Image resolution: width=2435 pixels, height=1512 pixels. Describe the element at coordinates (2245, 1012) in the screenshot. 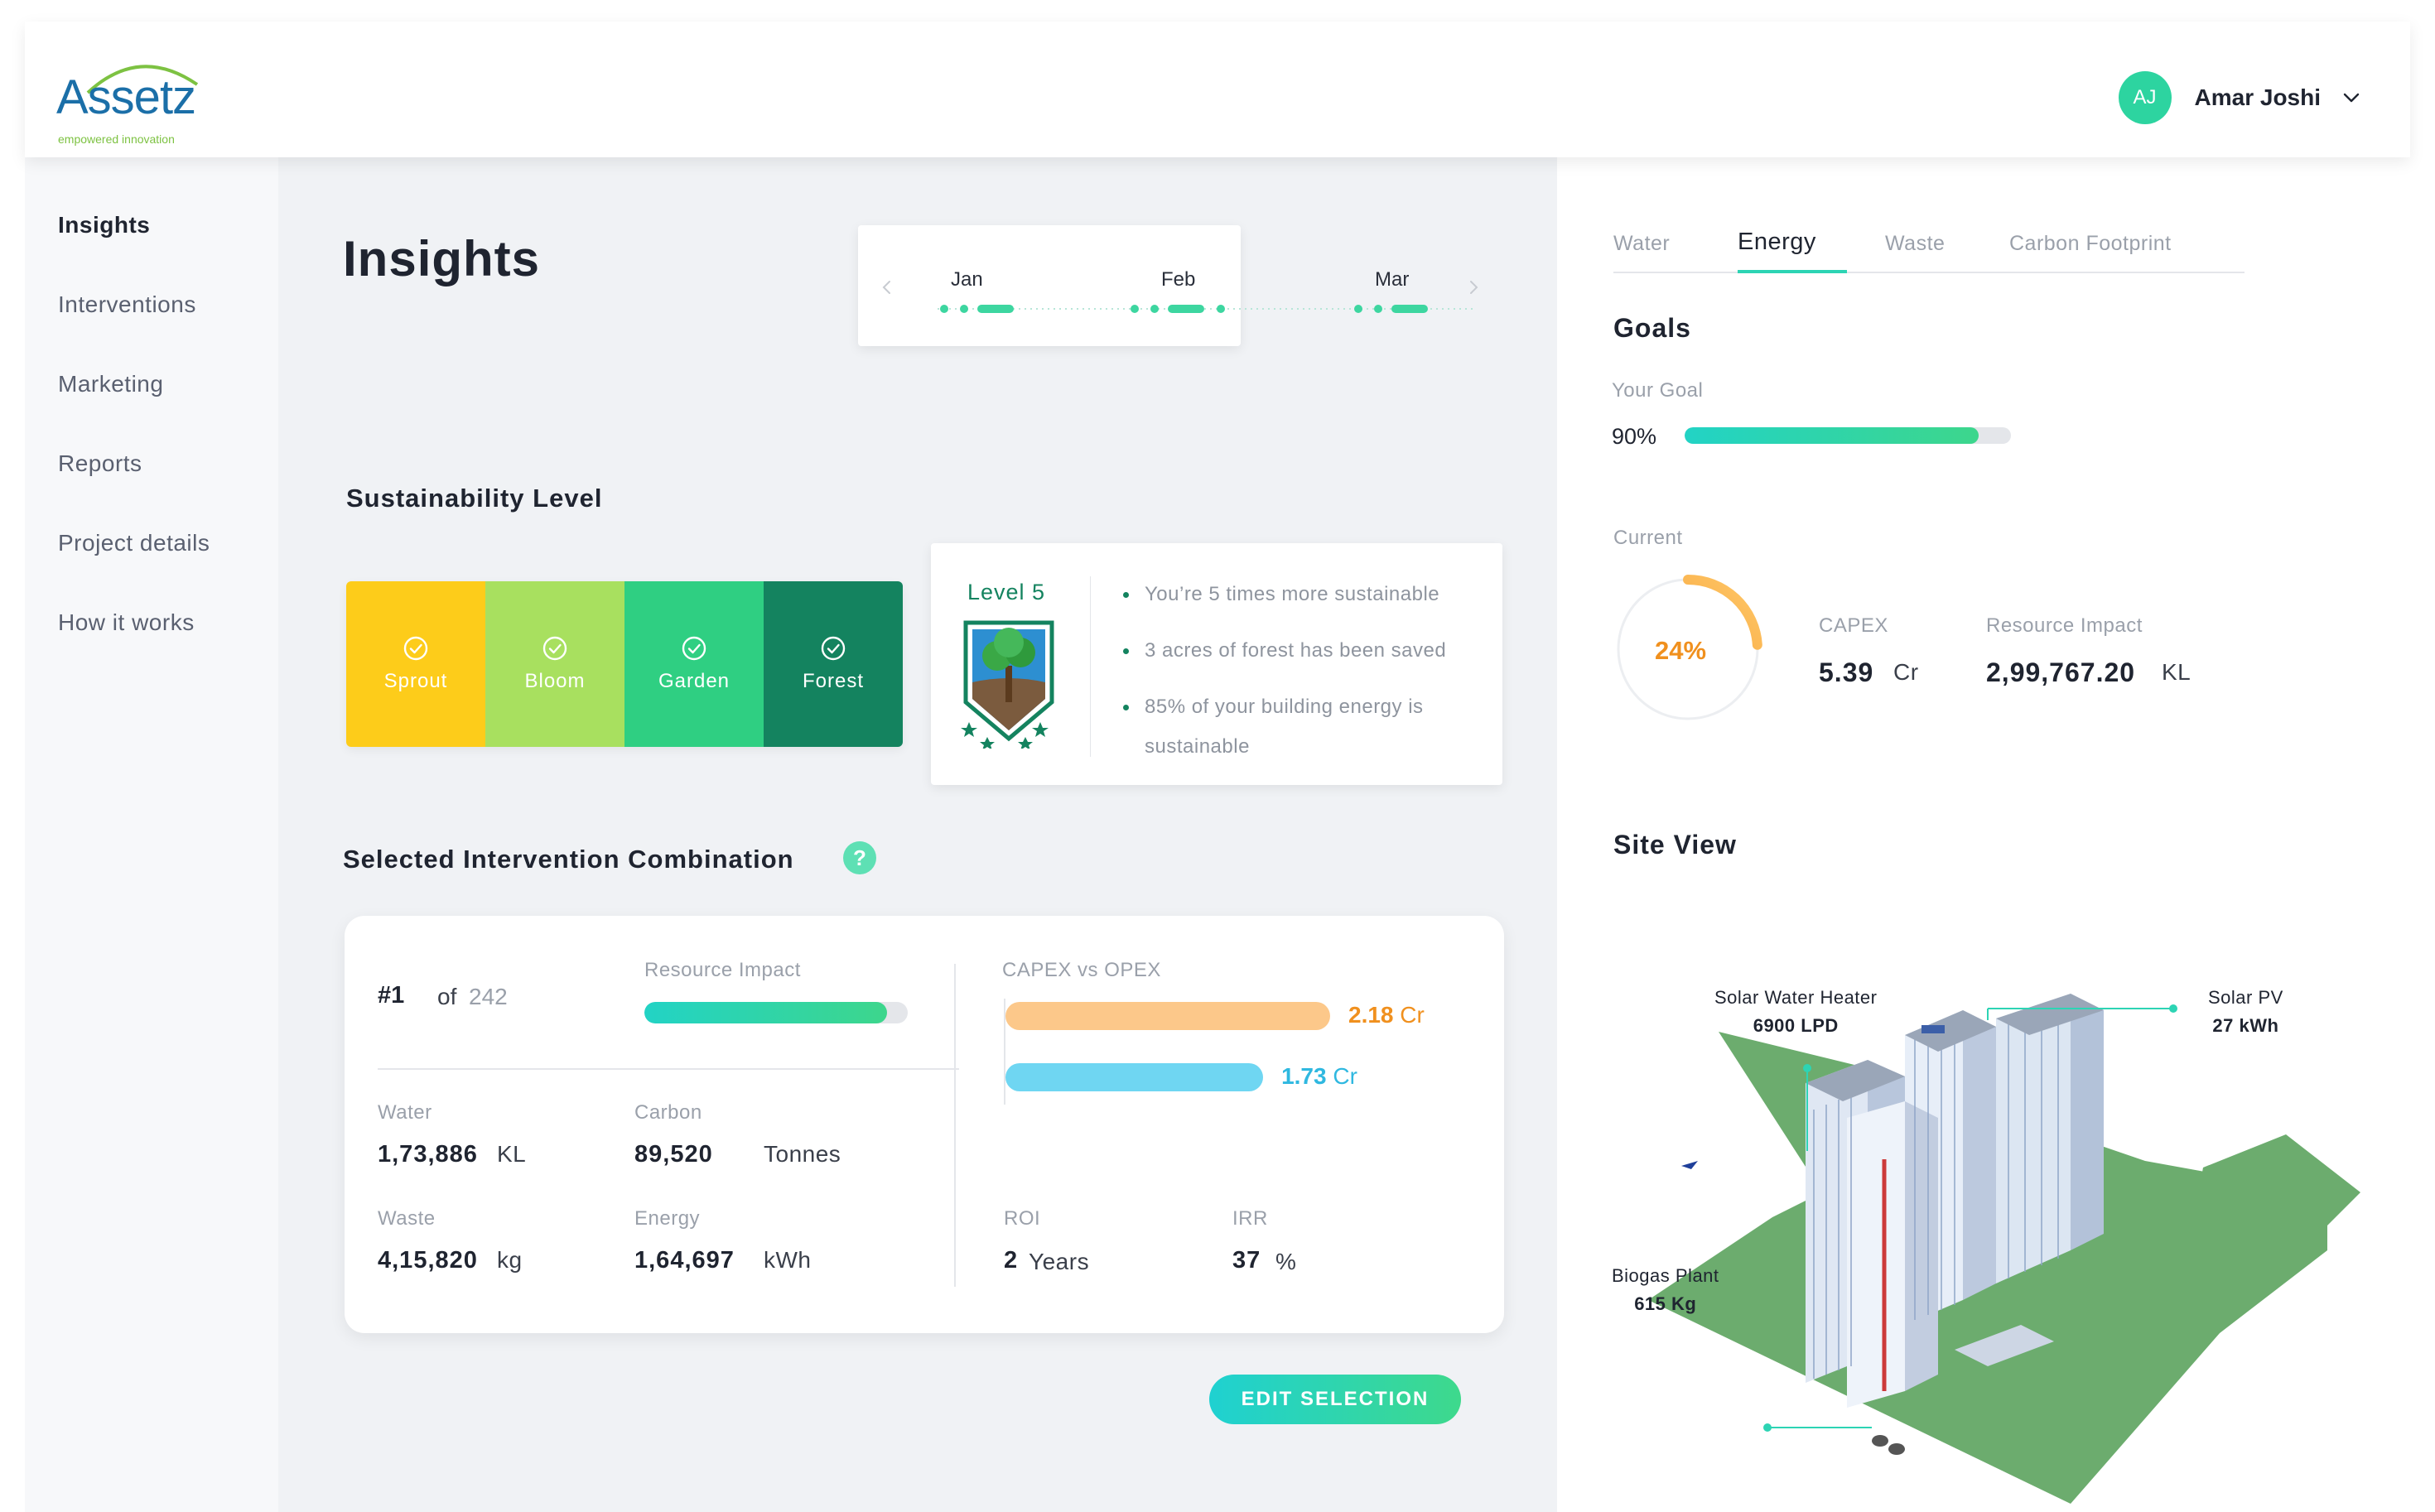

I see `site-label-solar-pv: Solar PV 27 kWh` at that location.